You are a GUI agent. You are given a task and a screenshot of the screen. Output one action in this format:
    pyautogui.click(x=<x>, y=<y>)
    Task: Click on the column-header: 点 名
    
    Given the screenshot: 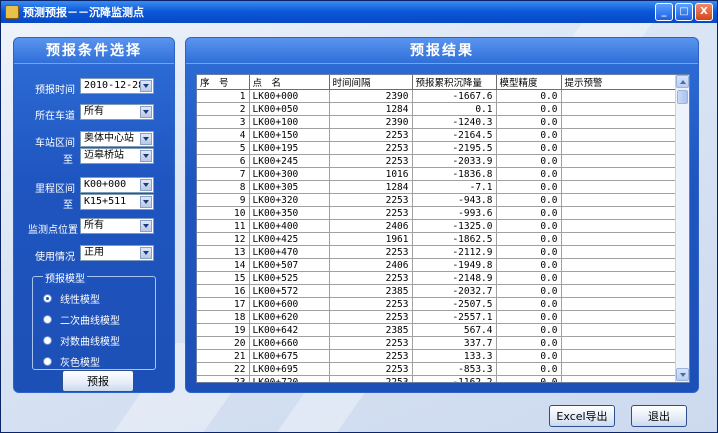 What is the action you would take?
    pyautogui.click(x=289, y=82)
    